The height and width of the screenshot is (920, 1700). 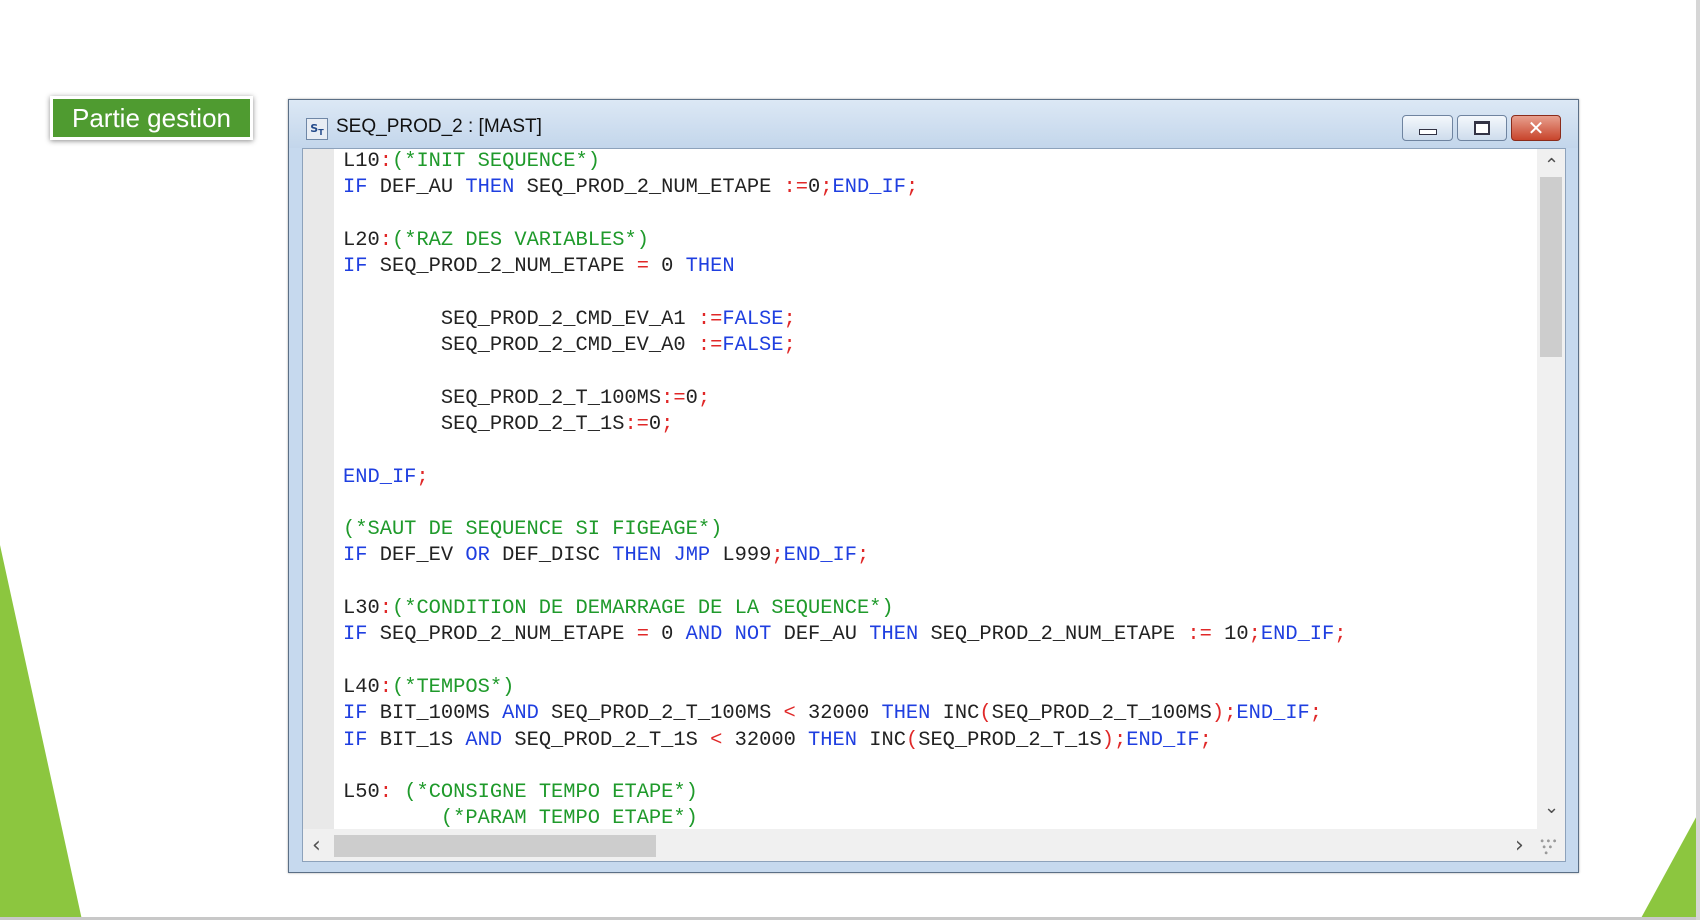 I want to click on slide-right-border, so click(x=1698, y=460).